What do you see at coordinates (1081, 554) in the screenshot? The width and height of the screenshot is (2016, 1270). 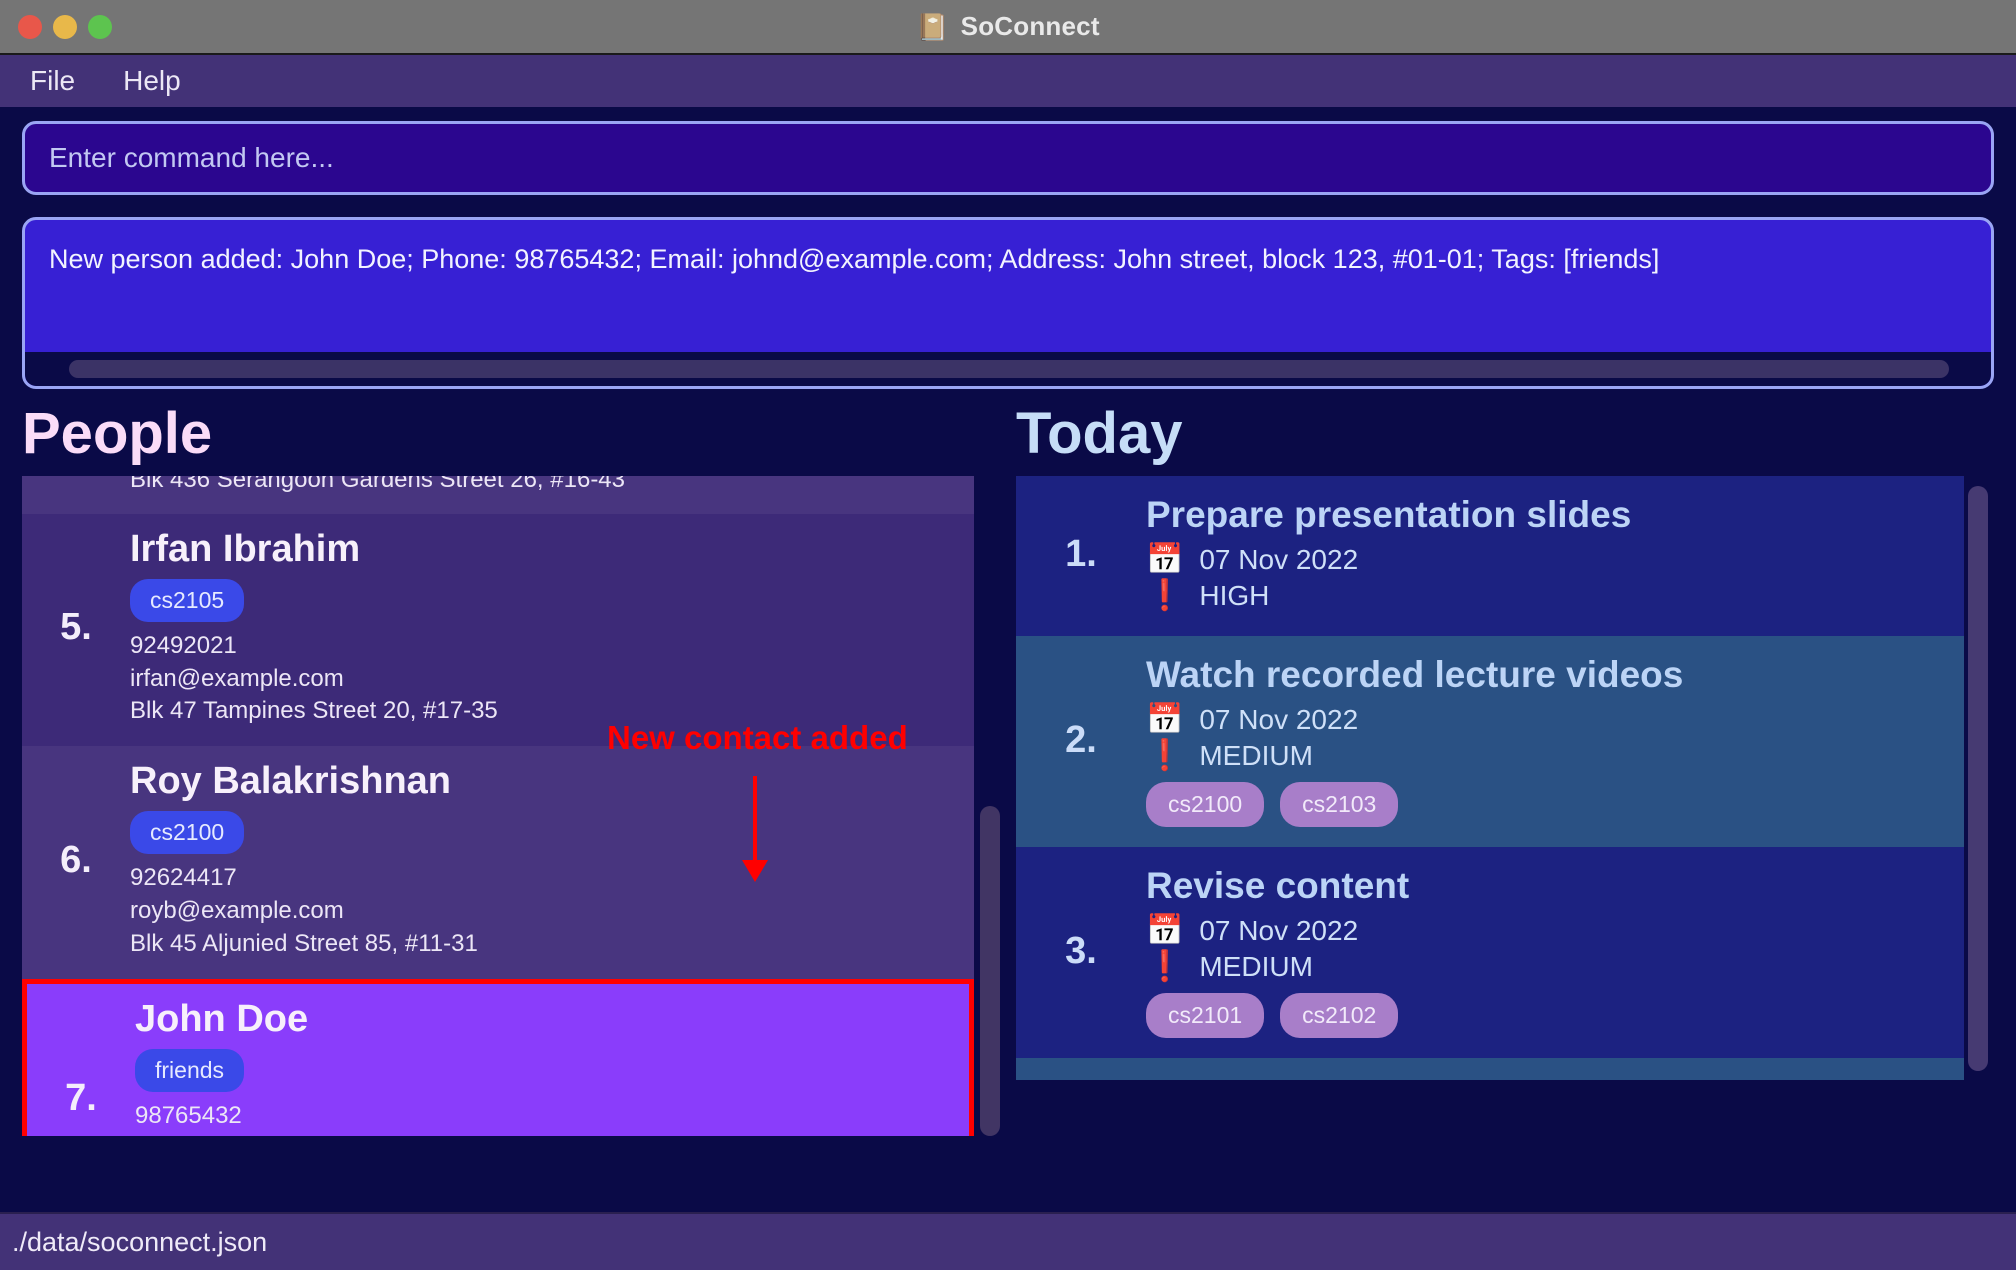 I see `task-index: 1.` at bounding box center [1081, 554].